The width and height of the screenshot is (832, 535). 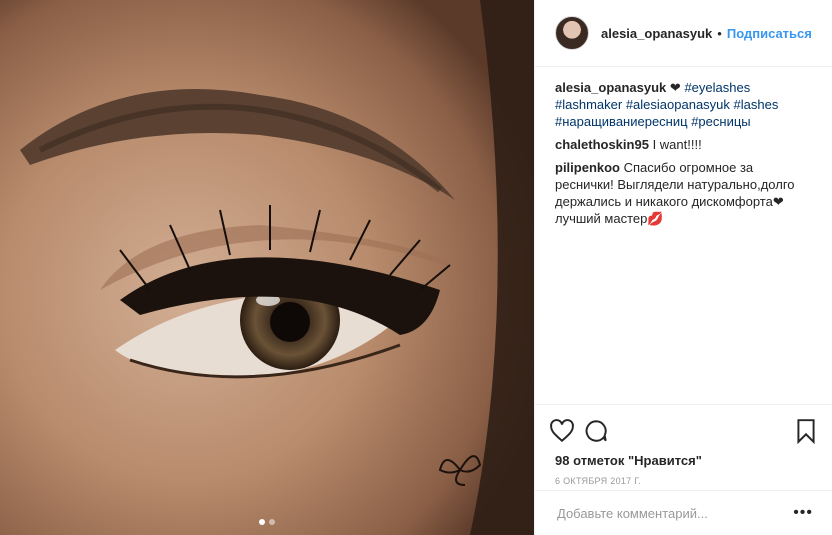 I want to click on post-actions: 98 отметок "Нравится" 6 ОКТЯБРЯ 2017 Г., so click(x=683, y=445).